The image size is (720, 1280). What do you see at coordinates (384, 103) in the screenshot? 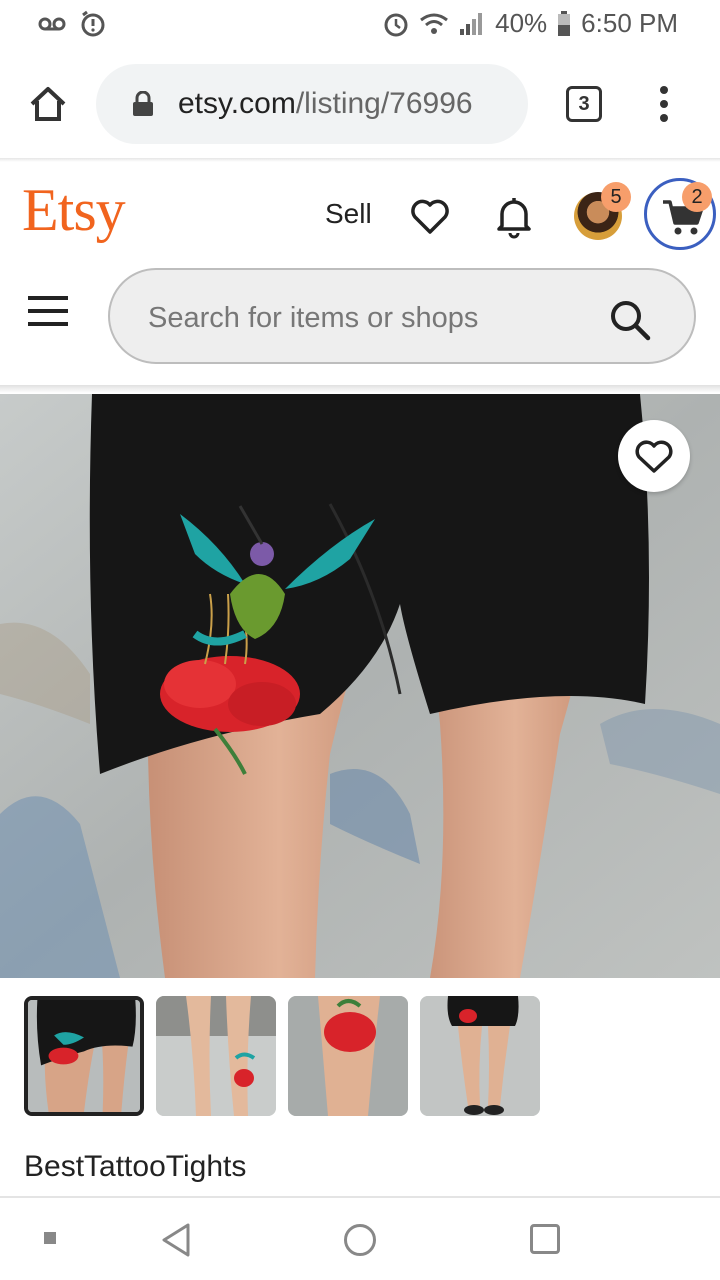
I see `url-path: /listing/76996` at bounding box center [384, 103].